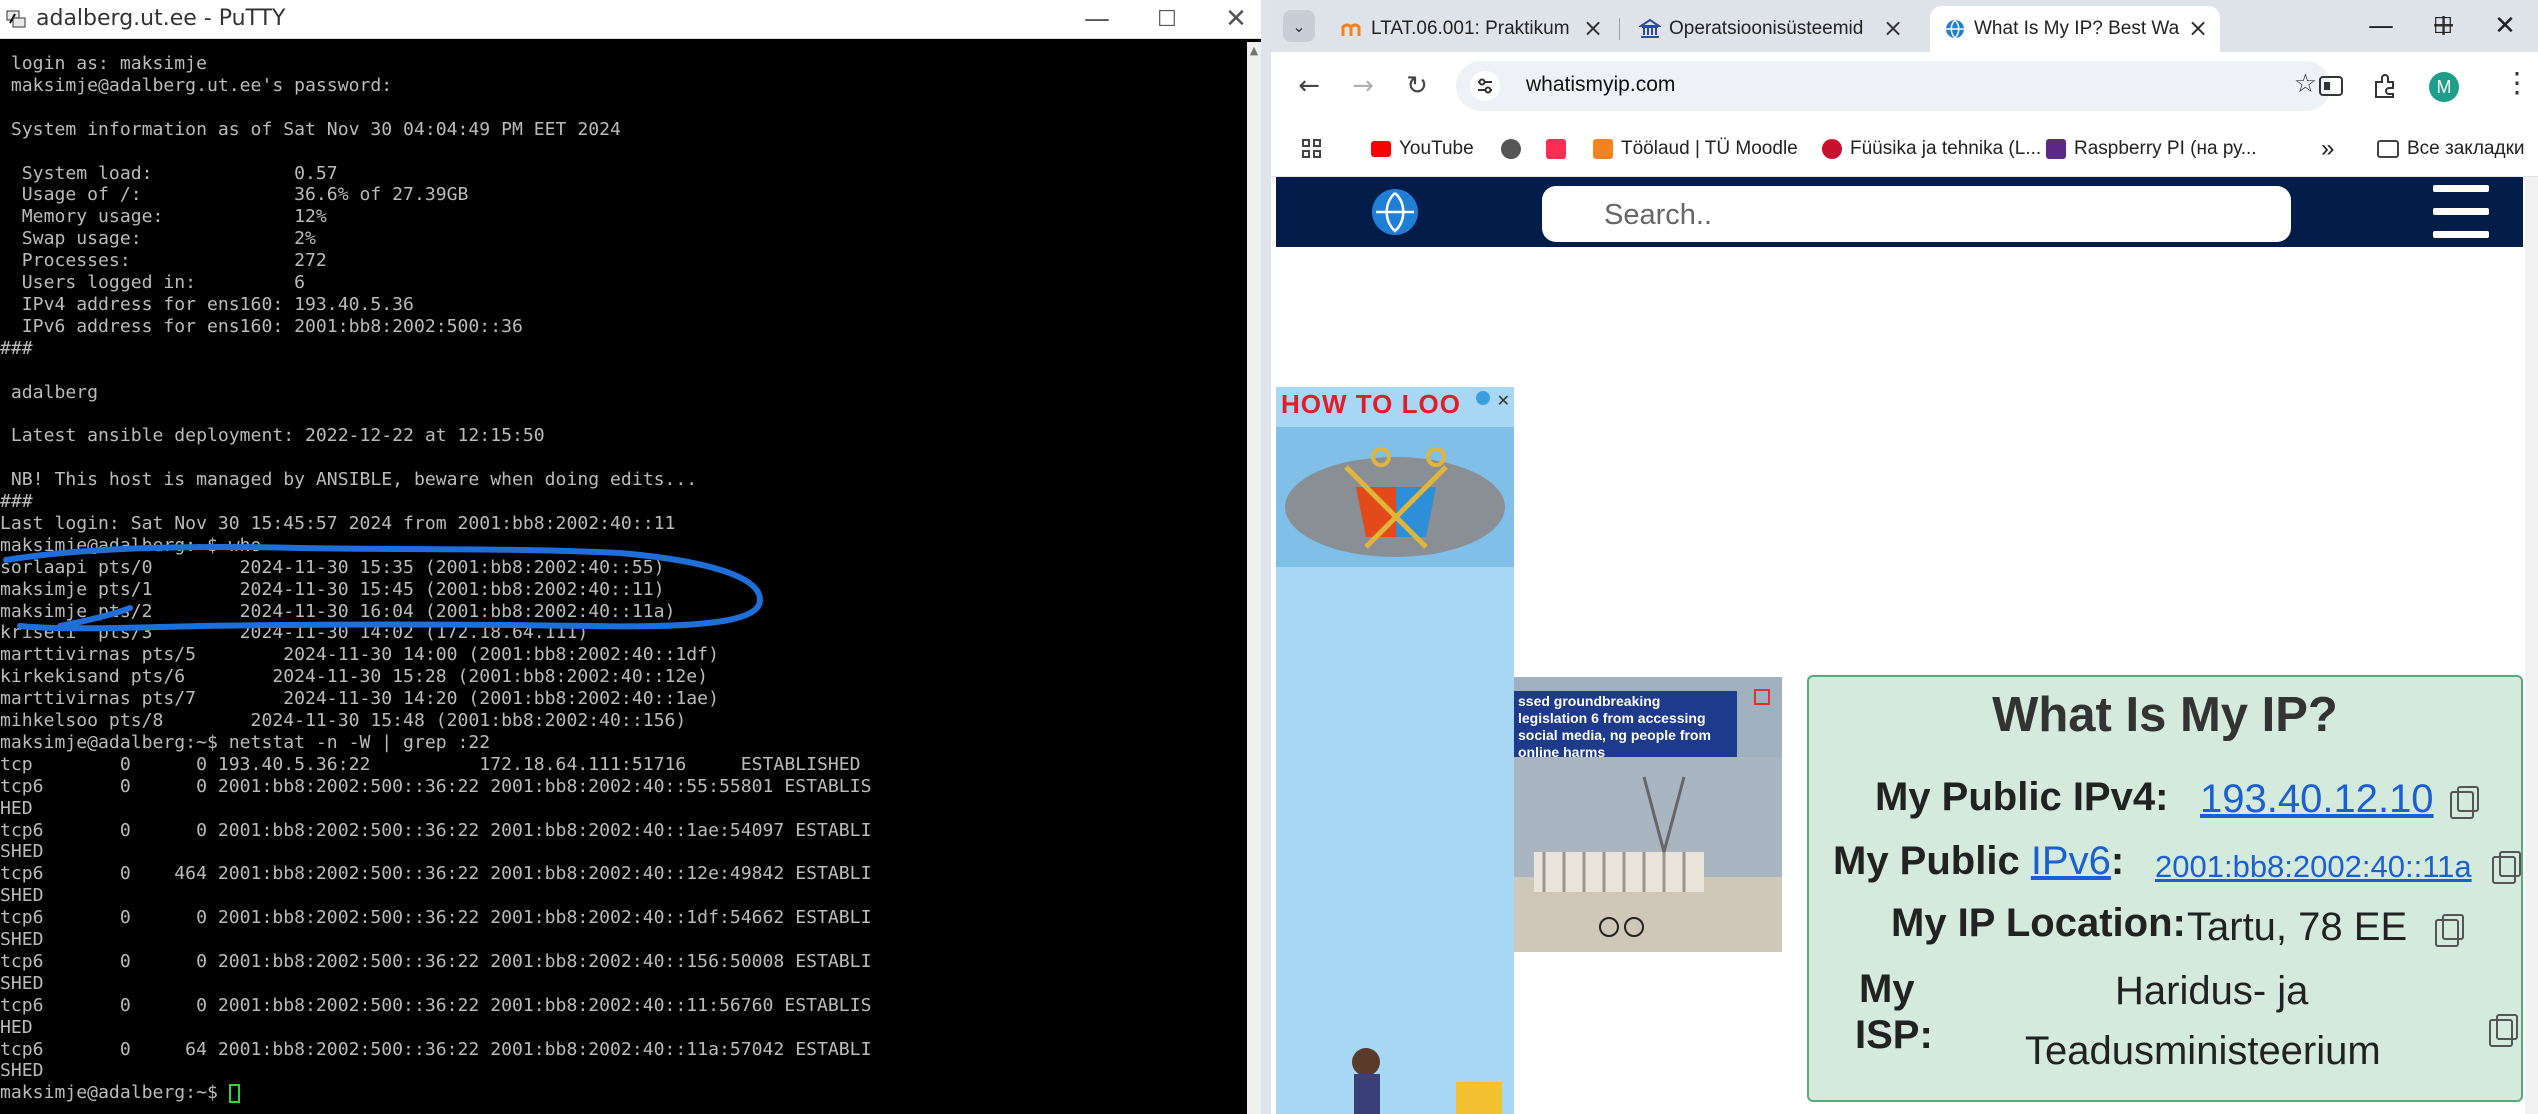 Image resolution: width=2538 pixels, height=1114 pixels. Describe the element at coordinates (1603, 149) in the screenshot. I see `moodle-icon` at that location.